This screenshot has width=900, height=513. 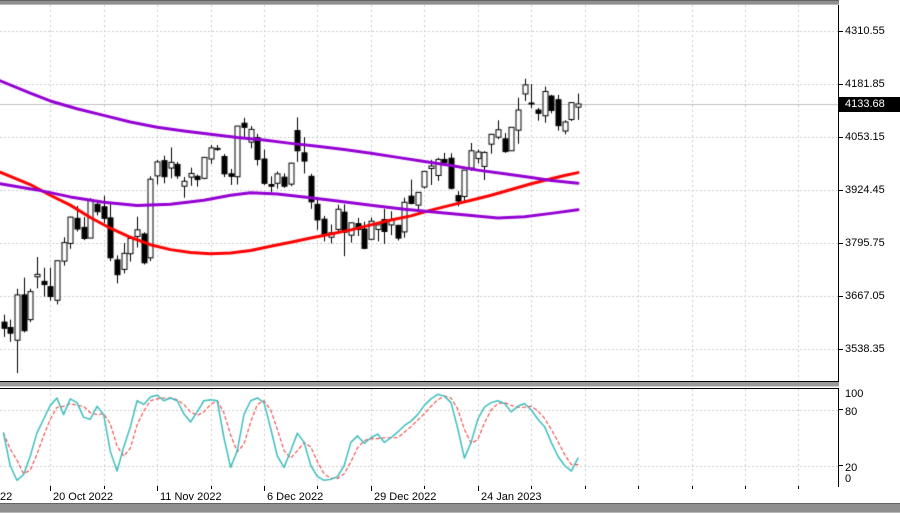 I want to click on window-bottom-divider, so click(x=450, y=508).